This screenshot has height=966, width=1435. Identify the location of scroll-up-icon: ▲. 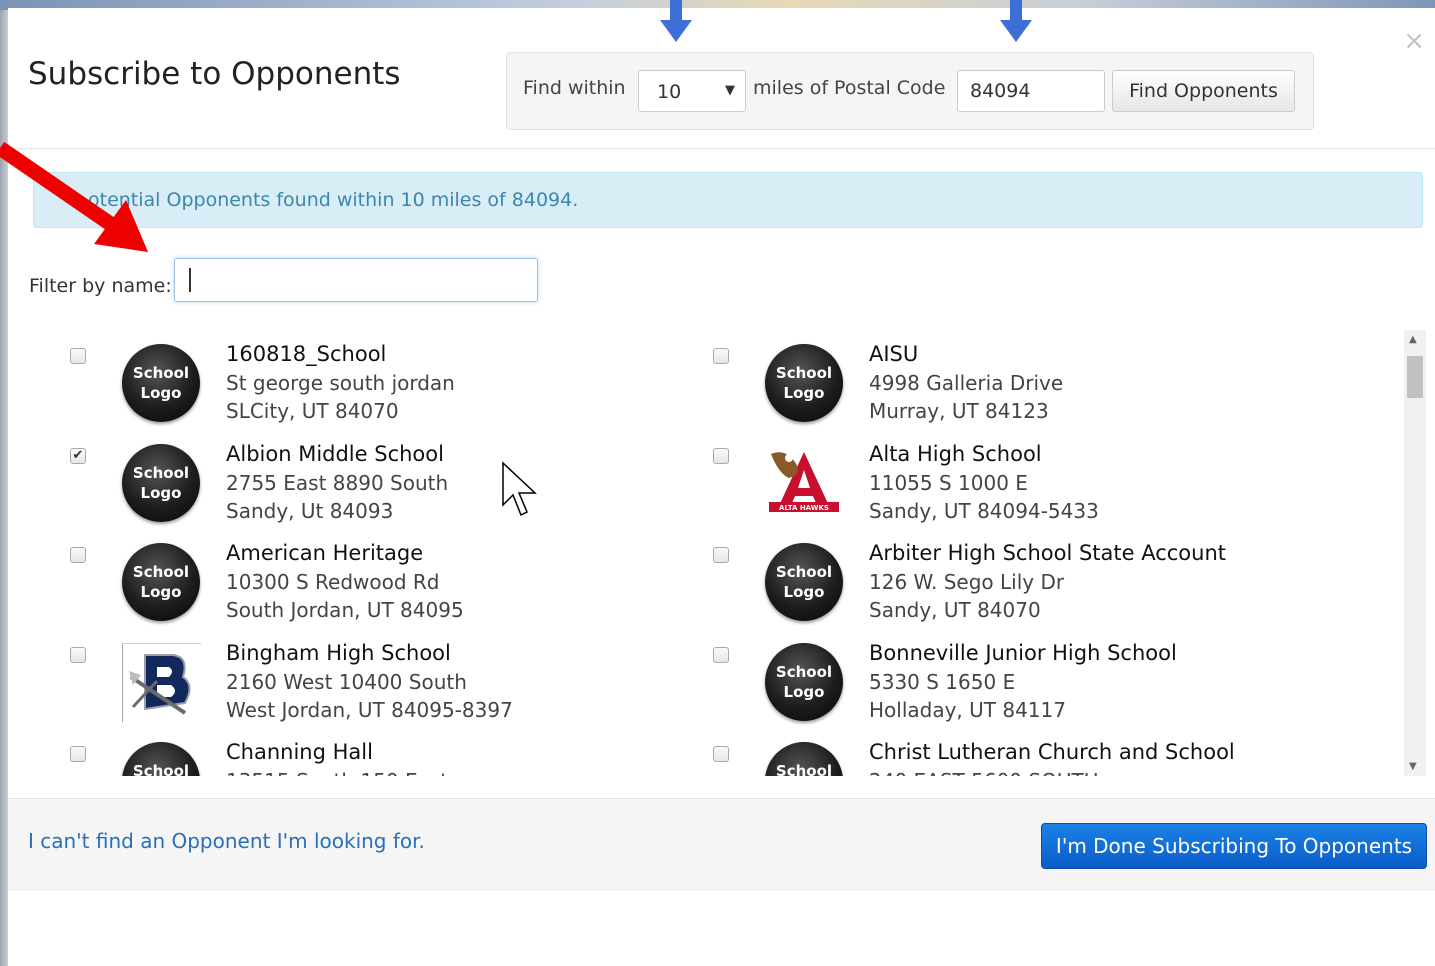
(1413, 339).